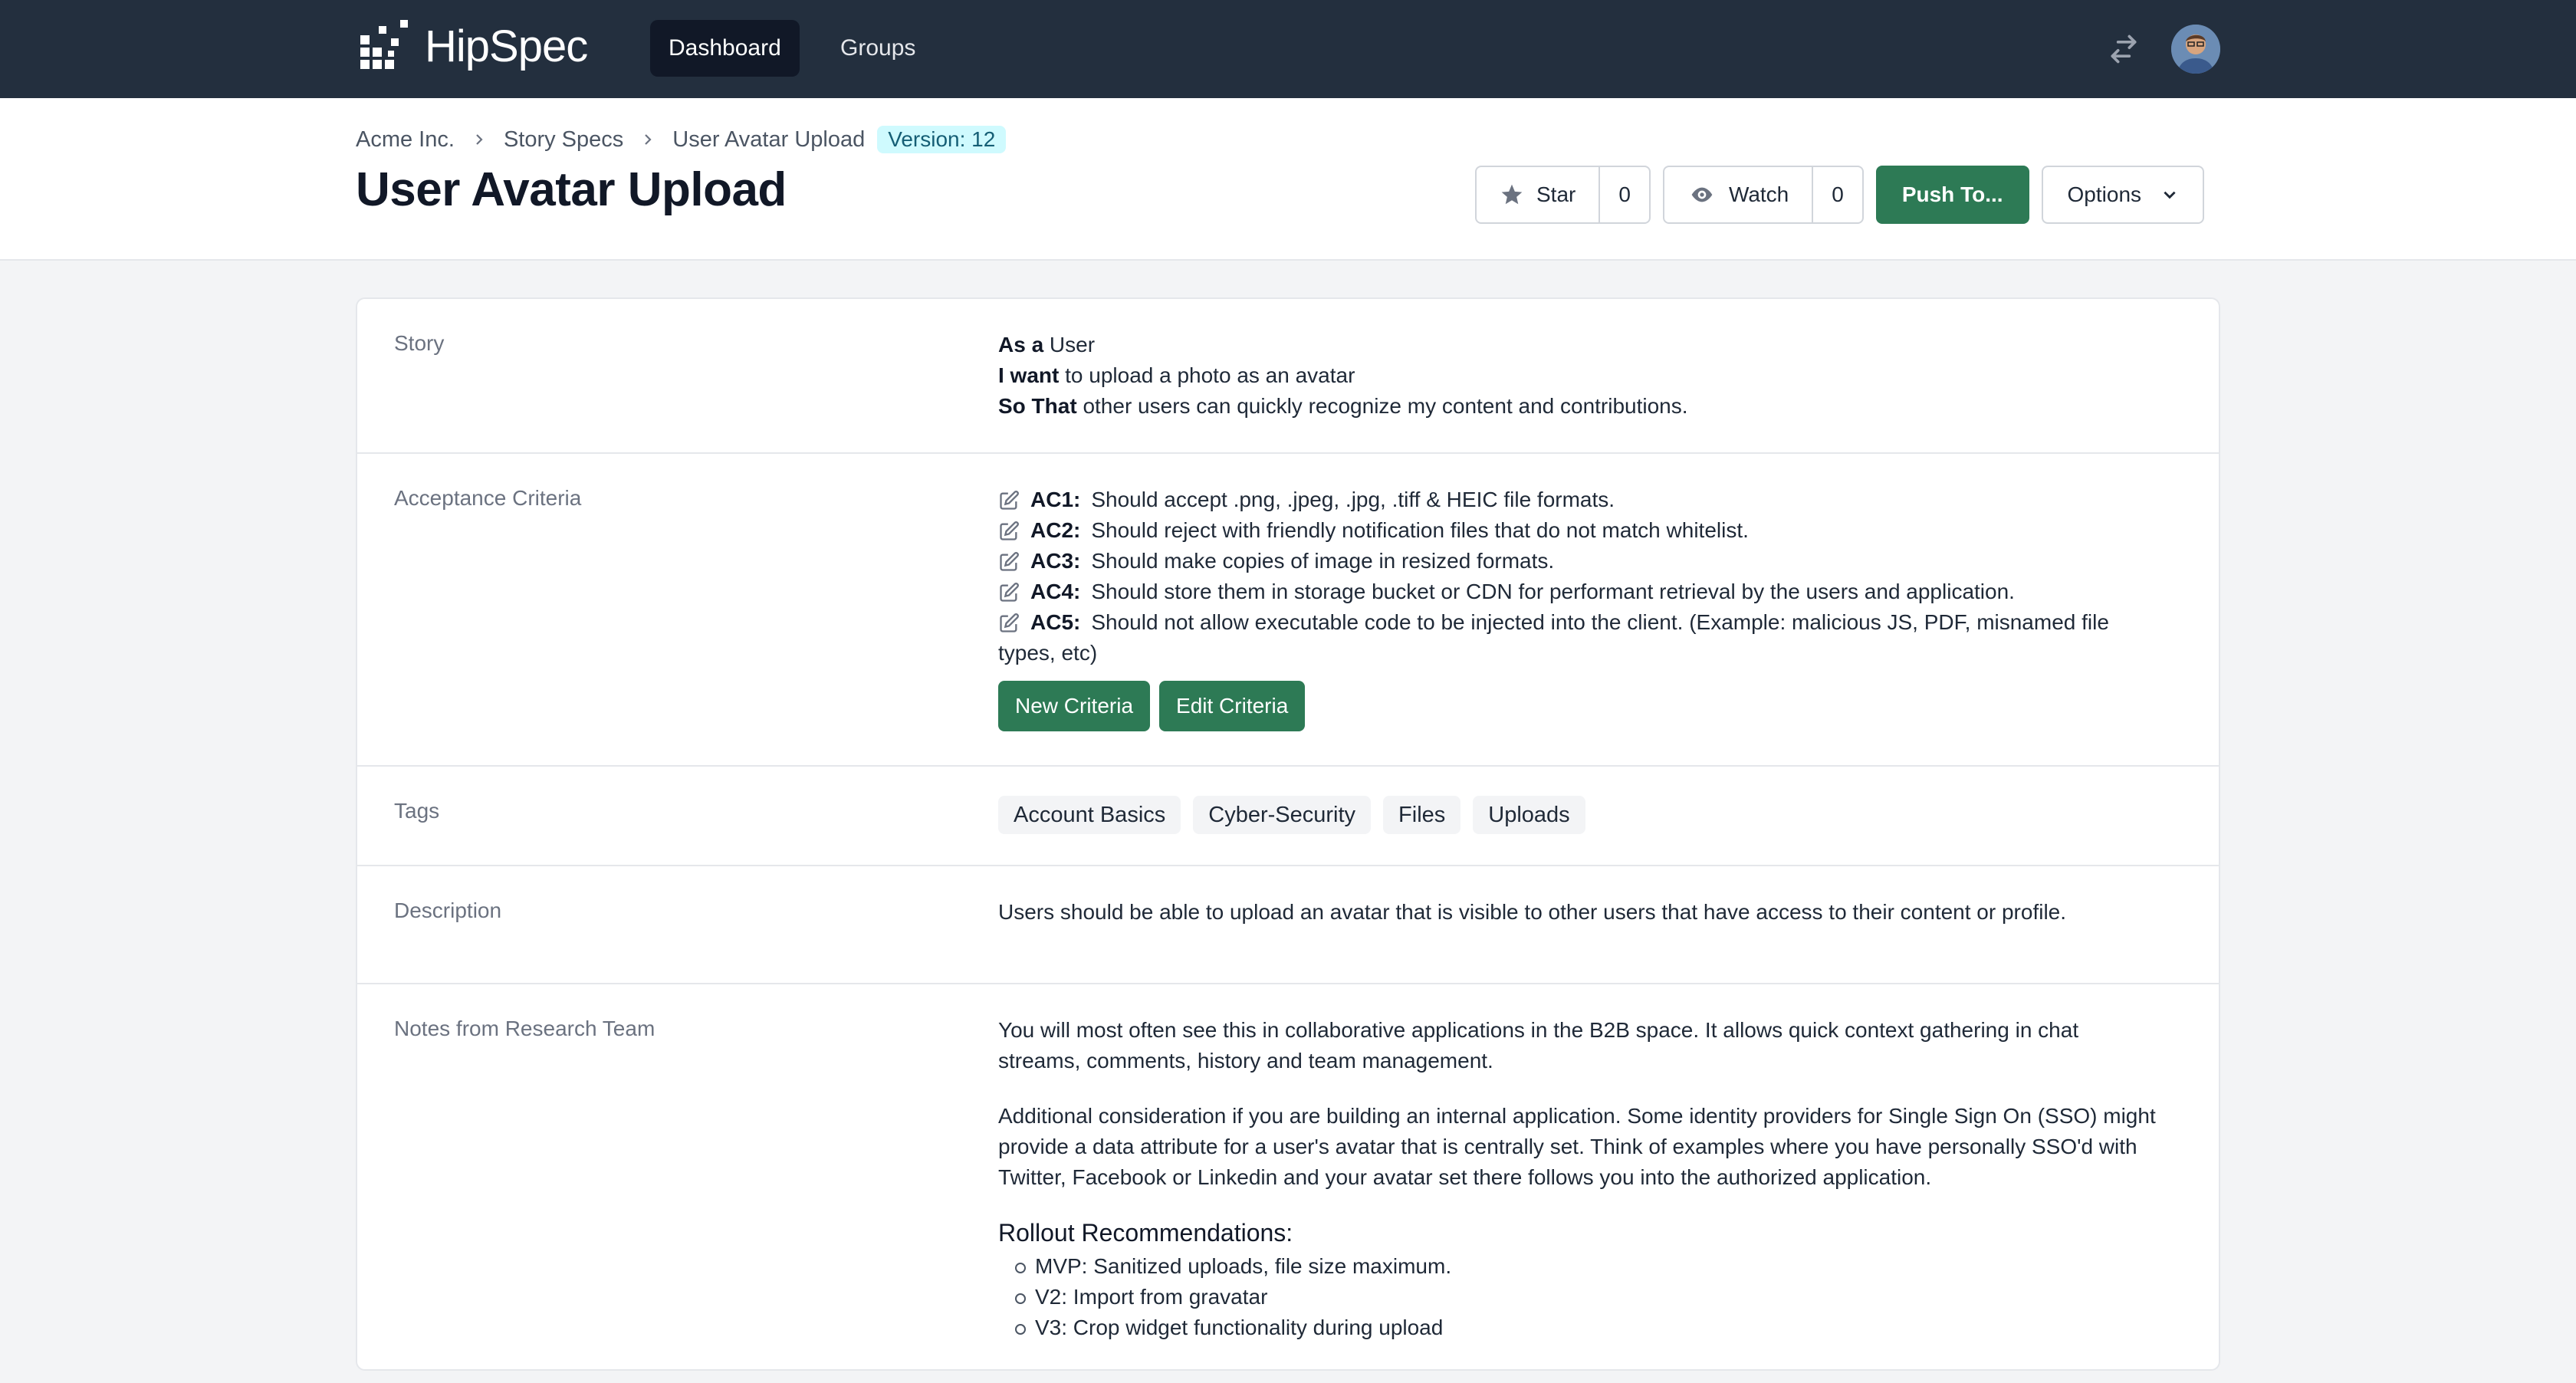  Describe the element at coordinates (1038, 406) in the screenshot. I see `so-that-keyword: So That` at that location.